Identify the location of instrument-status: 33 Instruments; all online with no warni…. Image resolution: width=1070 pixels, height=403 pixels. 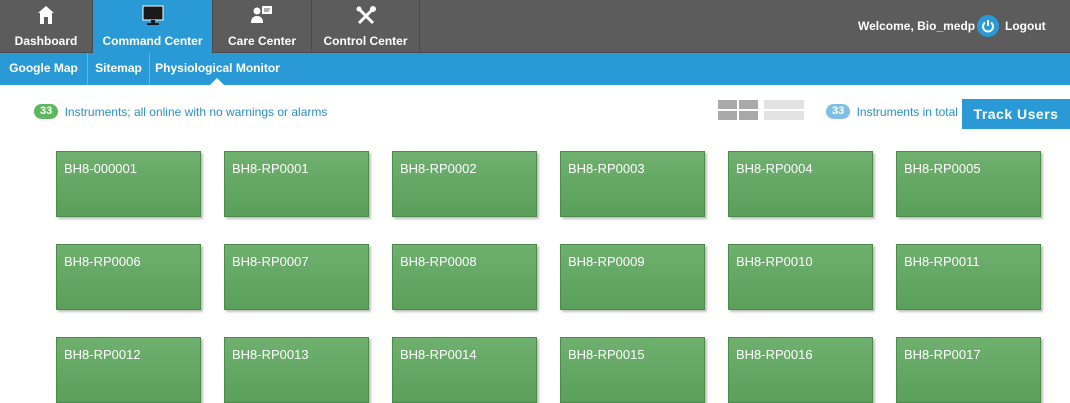
(180, 112).